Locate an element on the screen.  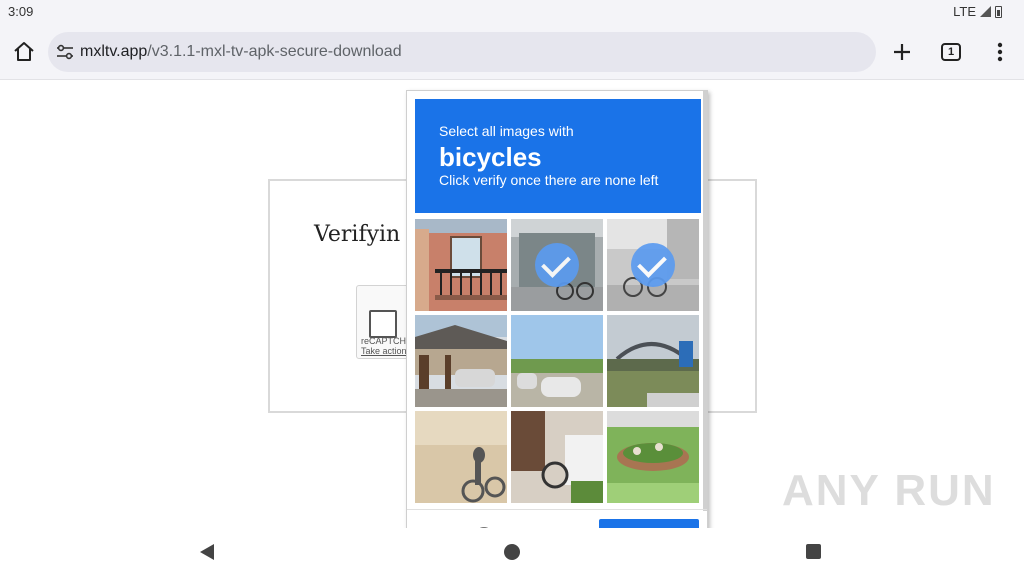
tile-shadow-cyclist is located at coordinates (461, 457).